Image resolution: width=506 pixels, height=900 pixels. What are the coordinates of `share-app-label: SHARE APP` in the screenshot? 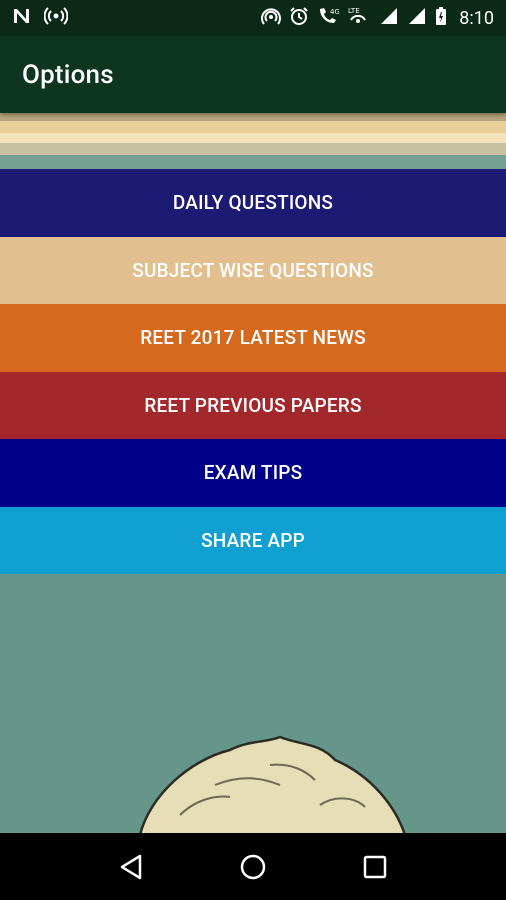 It's located at (253, 540).